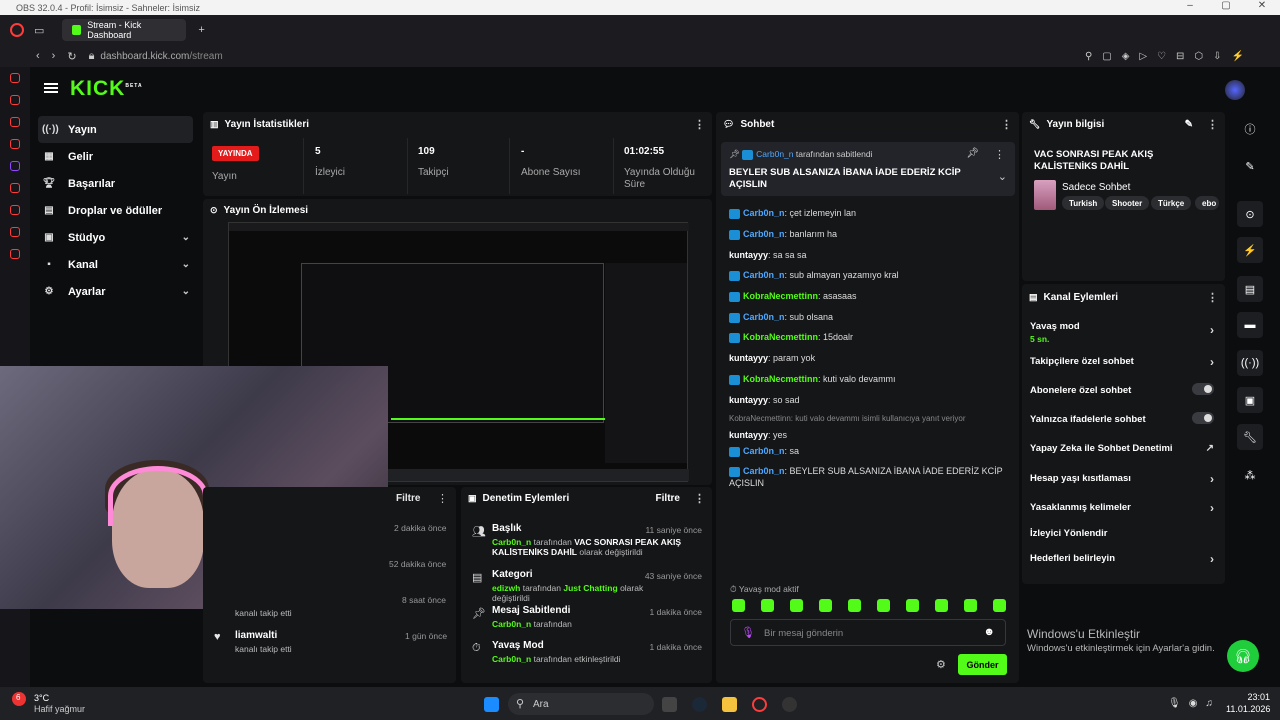 The image size is (1280, 720). Describe the element at coordinates (1124, 448) in the screenshot. I see `ai-moderation-row: Yapay Zeka ile Sohbet Denetimi ↗` at that location.